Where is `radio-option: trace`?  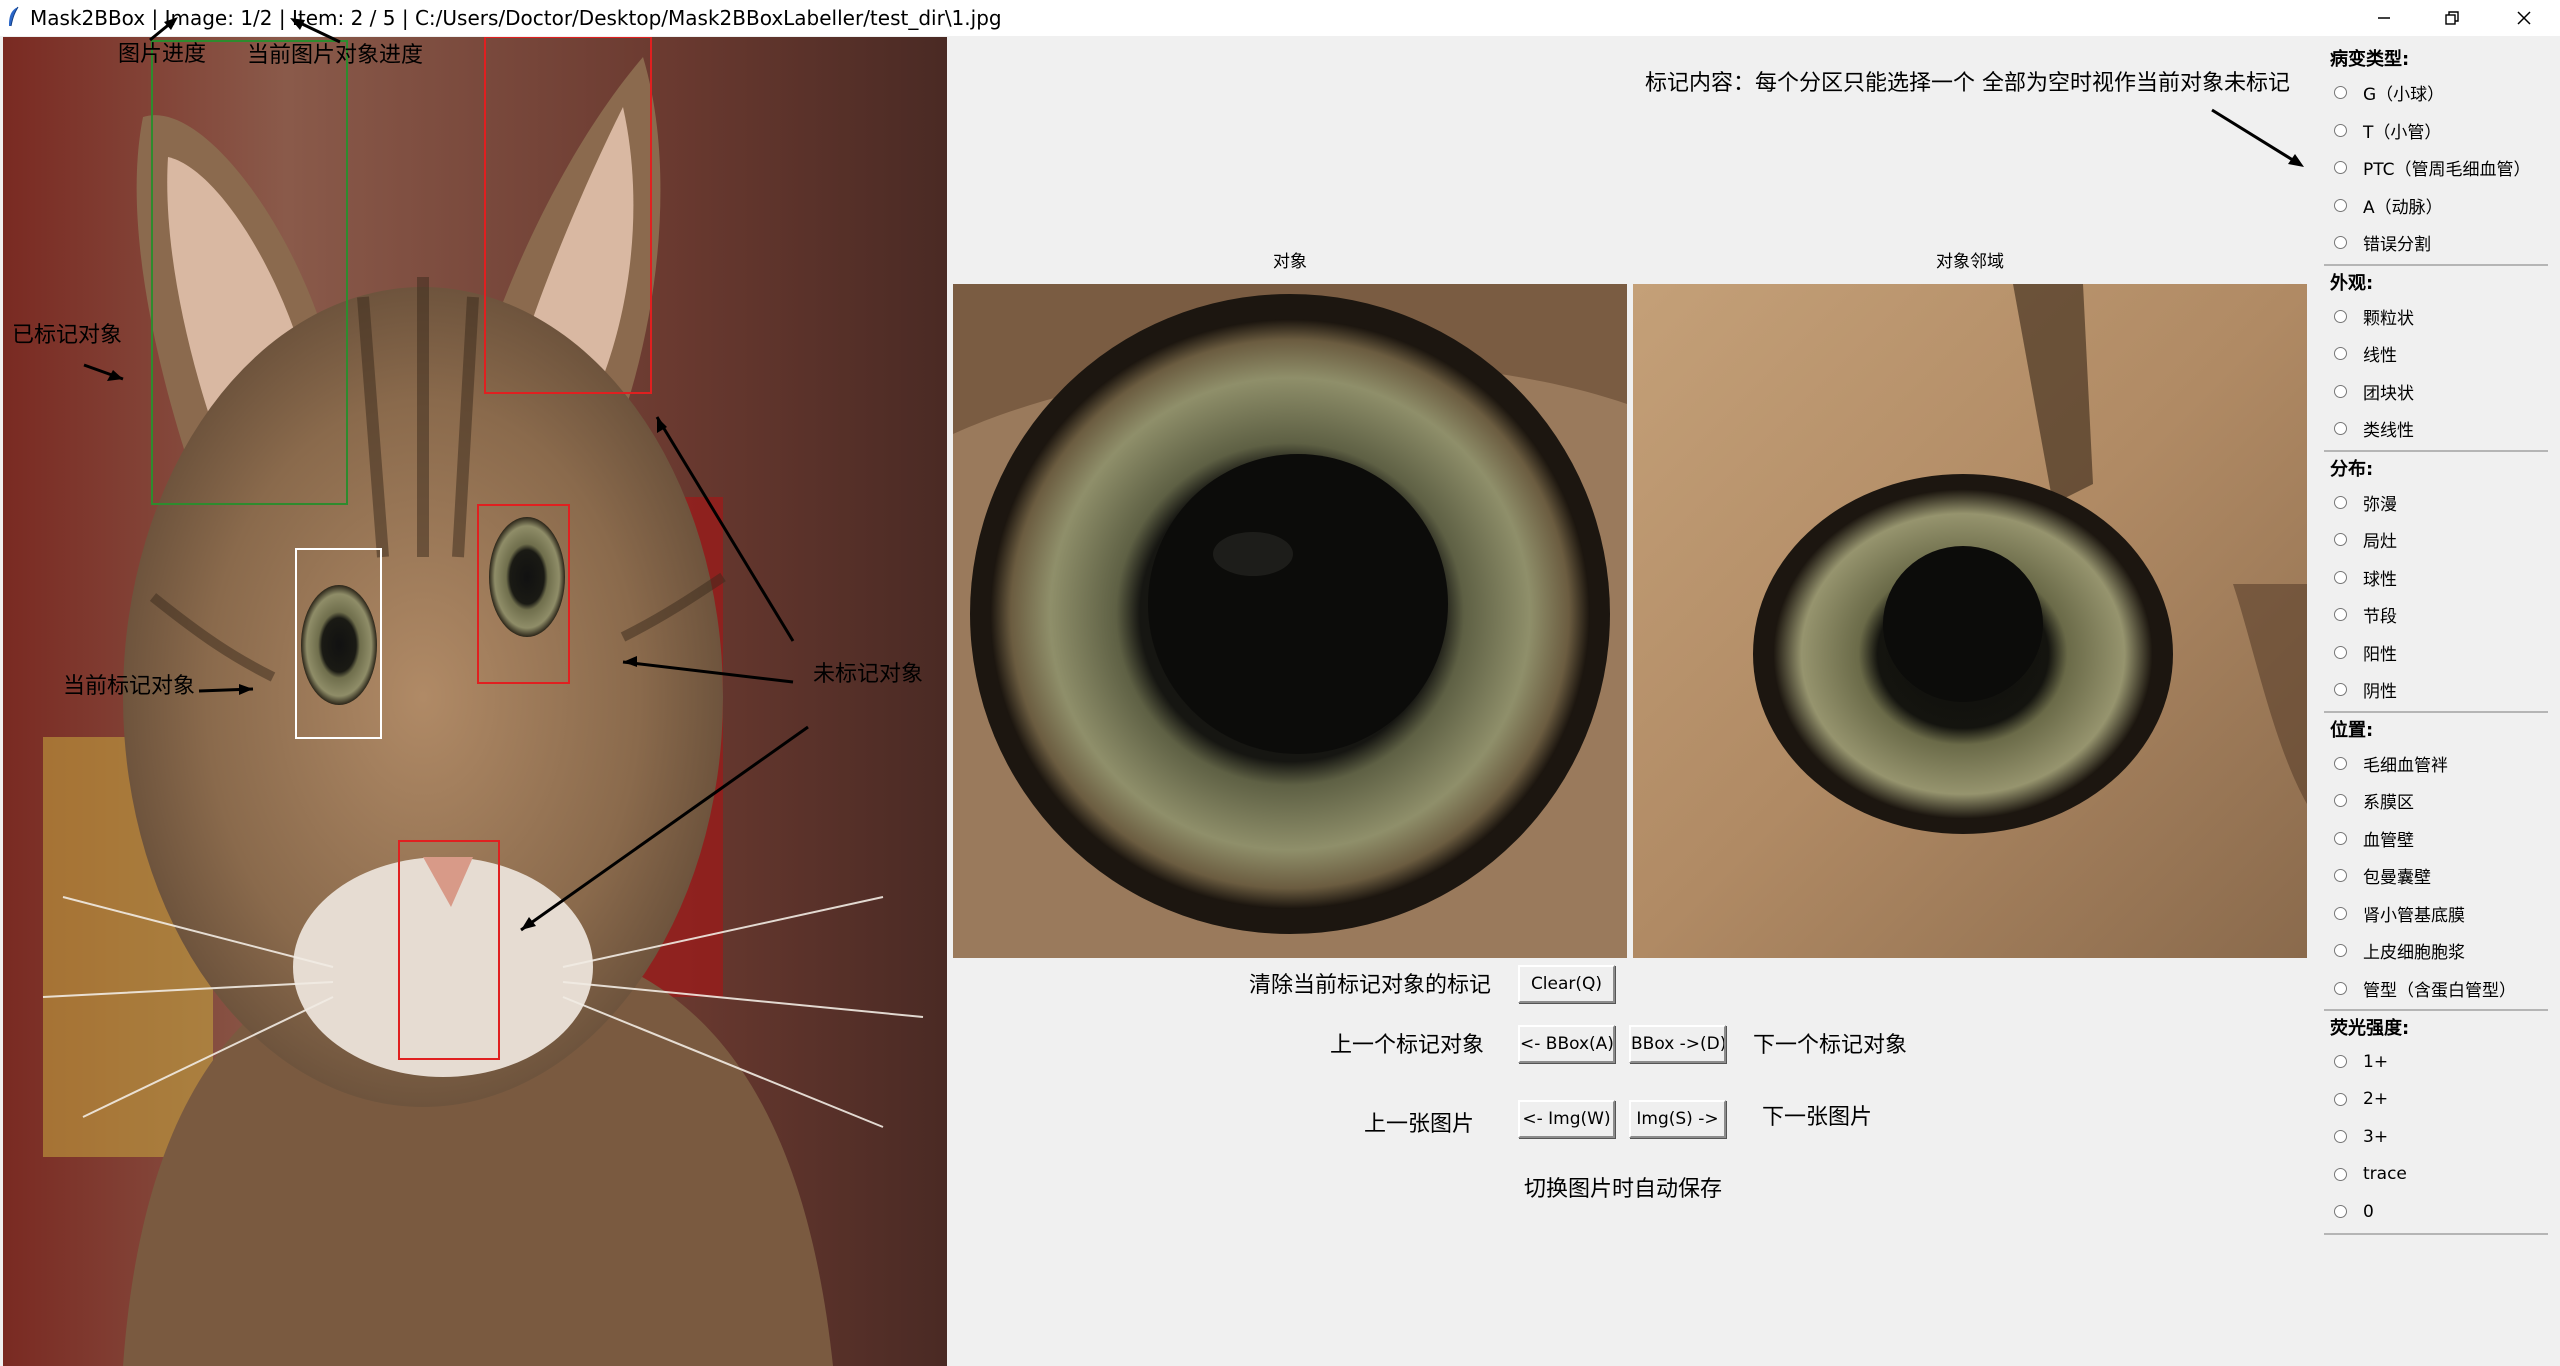 radio-option: trace is located at coordinates (2436, 1175).